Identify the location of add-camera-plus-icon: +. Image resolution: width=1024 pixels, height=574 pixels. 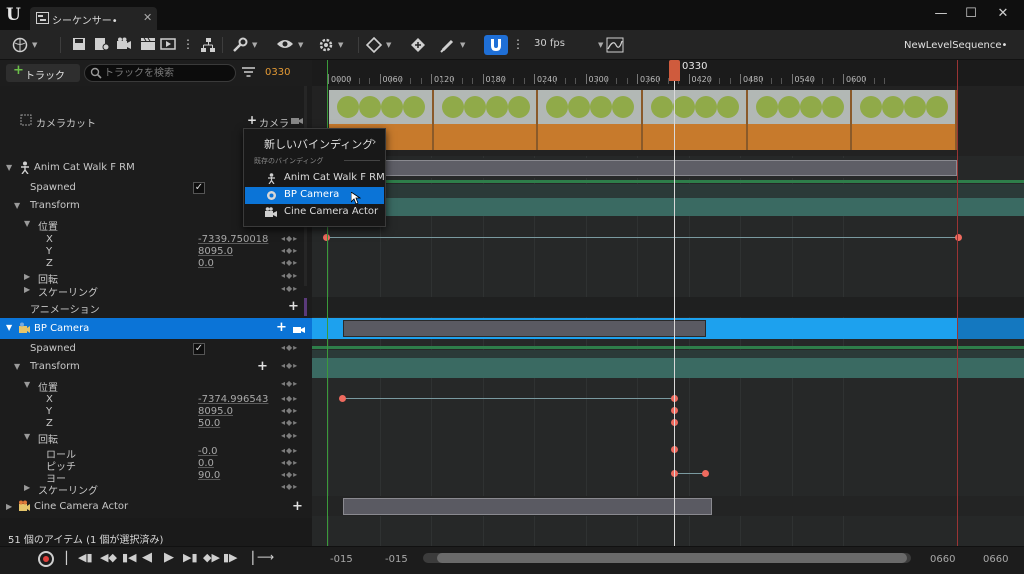
(252, 120).